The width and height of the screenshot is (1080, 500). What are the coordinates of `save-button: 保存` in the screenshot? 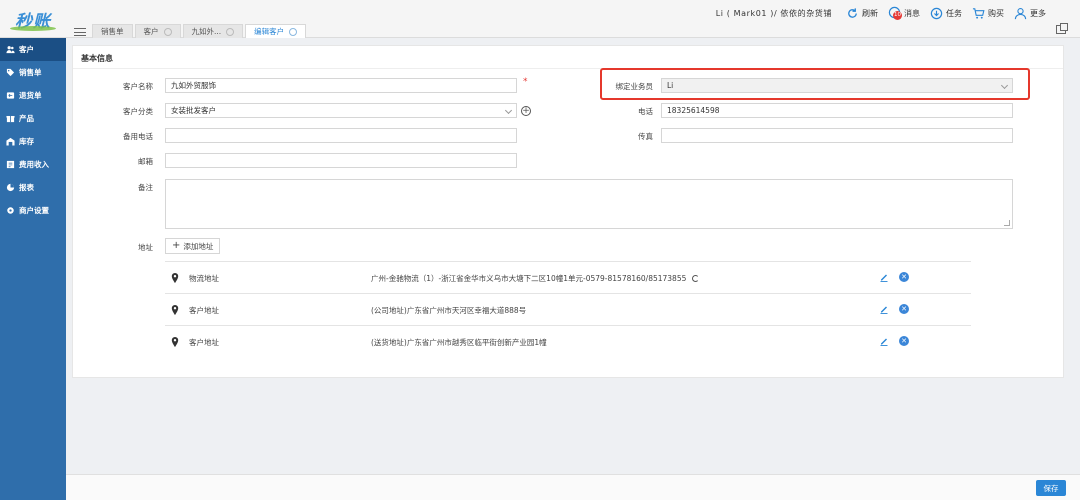 It's located at (1051, 488).